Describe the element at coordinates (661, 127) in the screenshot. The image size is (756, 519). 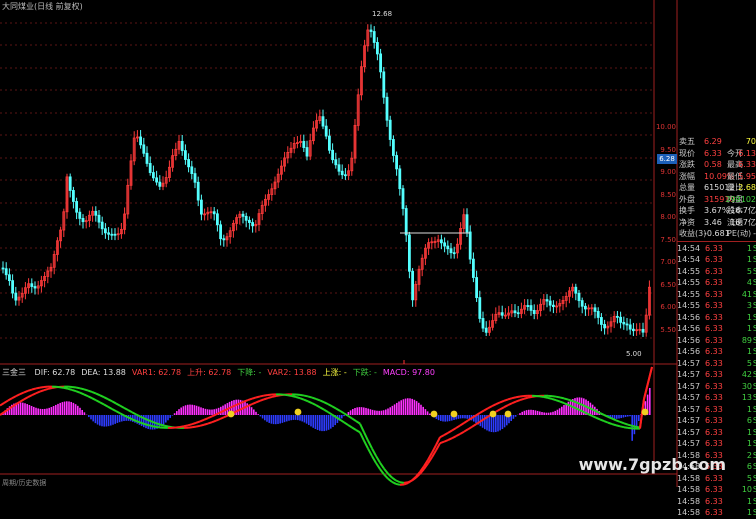
I see `price-axis-label: 10.00` at that location.